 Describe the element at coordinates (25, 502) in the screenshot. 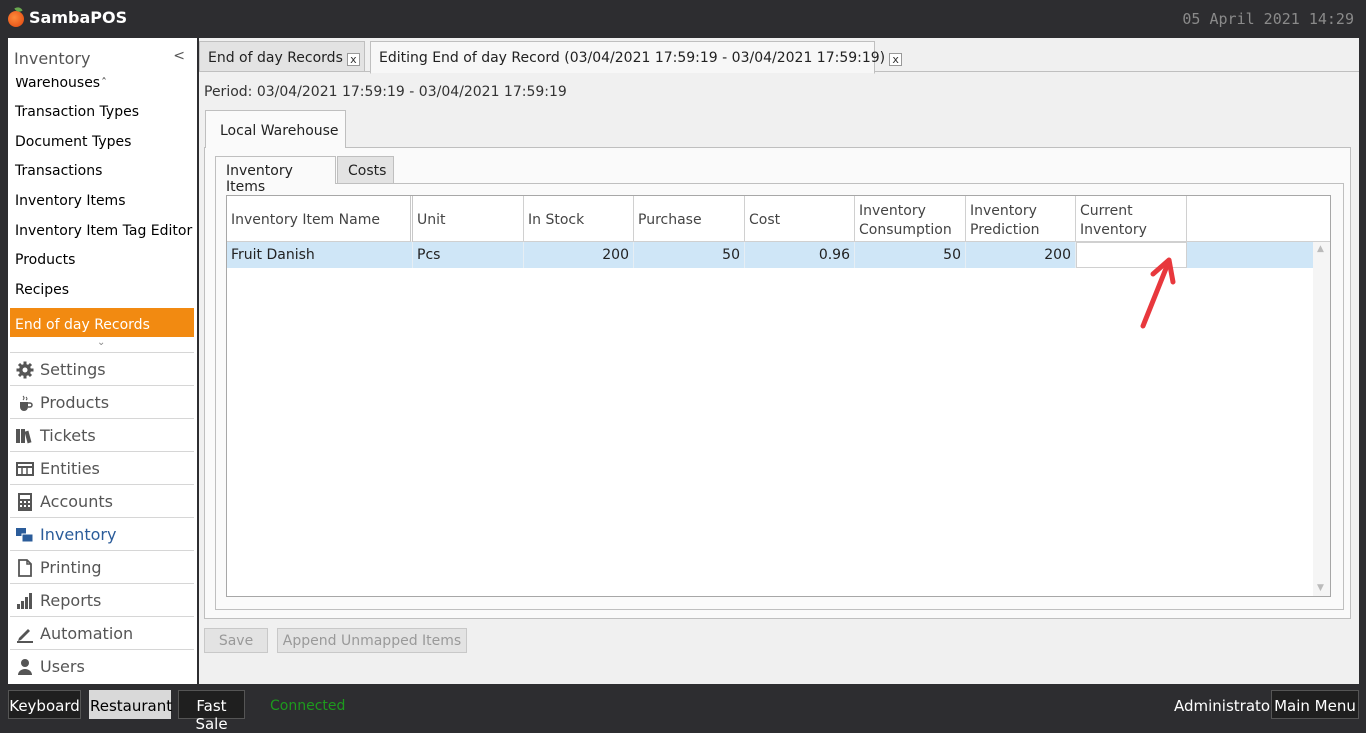

I see `calculator-icon` at that location.